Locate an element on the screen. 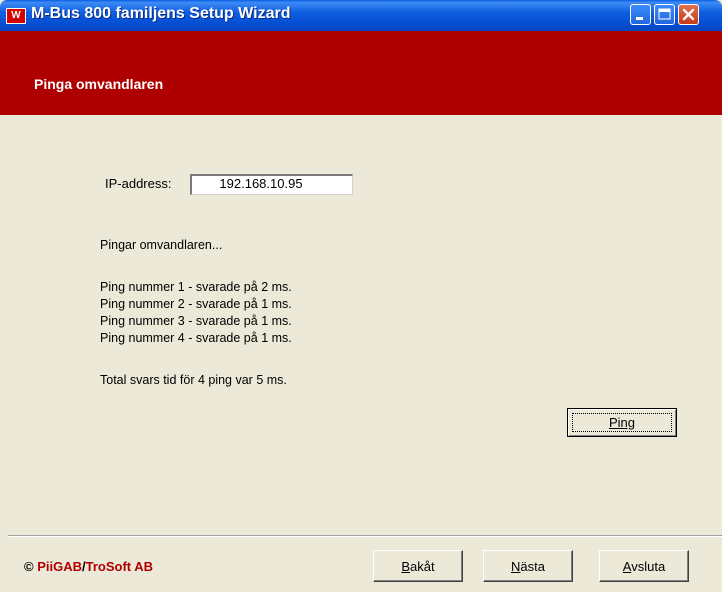 The width and height of the screenshot is (722, 592). exit-button-label: Avsluta is located at coordinates (644, 566).